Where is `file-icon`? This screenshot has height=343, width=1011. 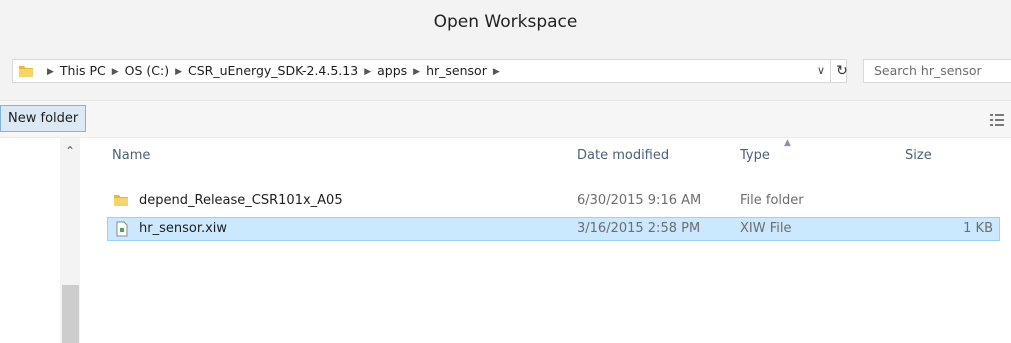 file-icon is located at coordinates (122, 229).